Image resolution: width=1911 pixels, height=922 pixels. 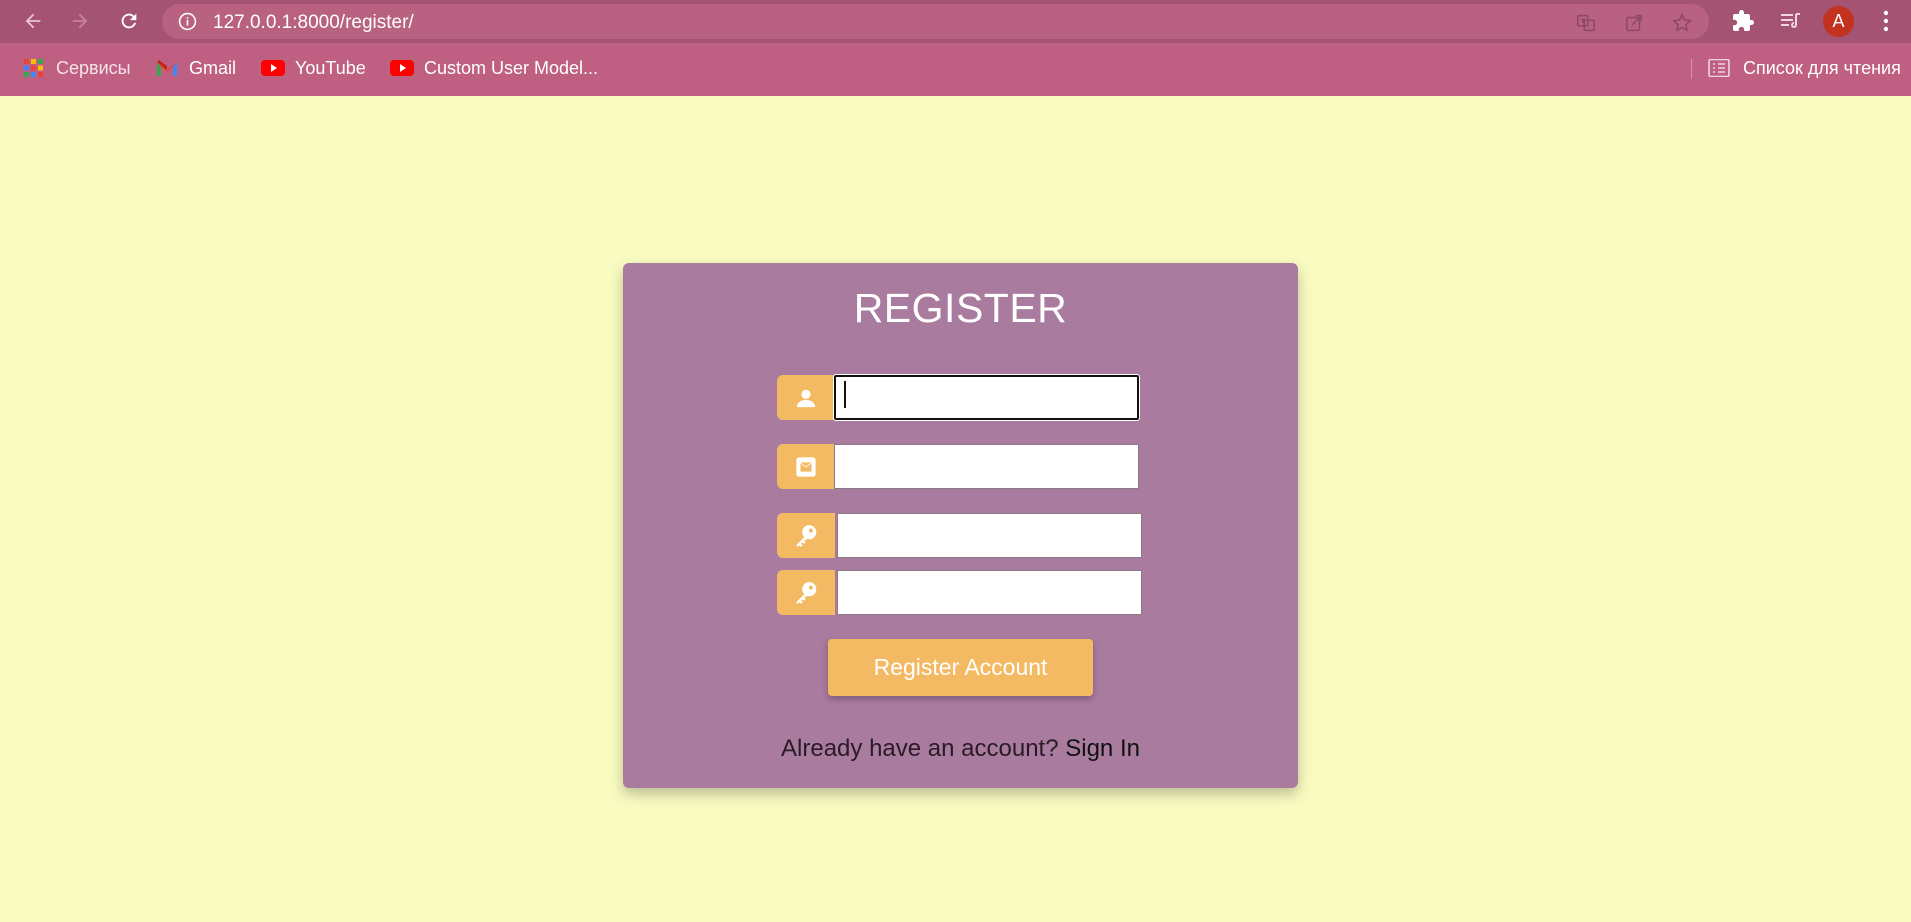 I want to click on confirm-password-icon-box, so click(x=806, y=592).